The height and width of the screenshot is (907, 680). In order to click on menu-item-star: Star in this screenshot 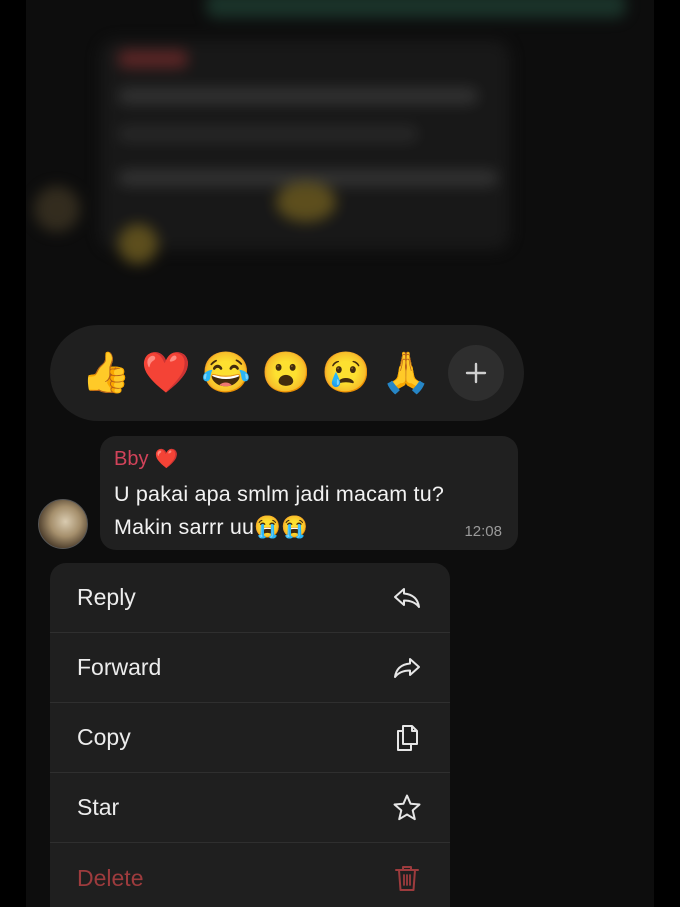, I will do `click(250, 808)`.